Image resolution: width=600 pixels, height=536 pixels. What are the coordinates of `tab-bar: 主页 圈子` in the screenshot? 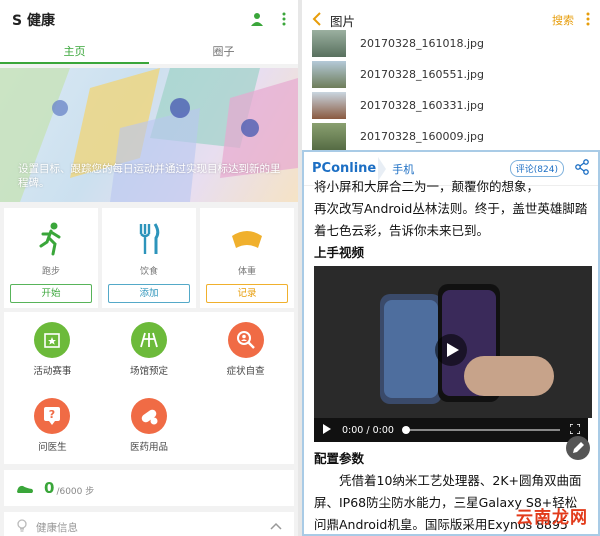 It's located at (149, 52).